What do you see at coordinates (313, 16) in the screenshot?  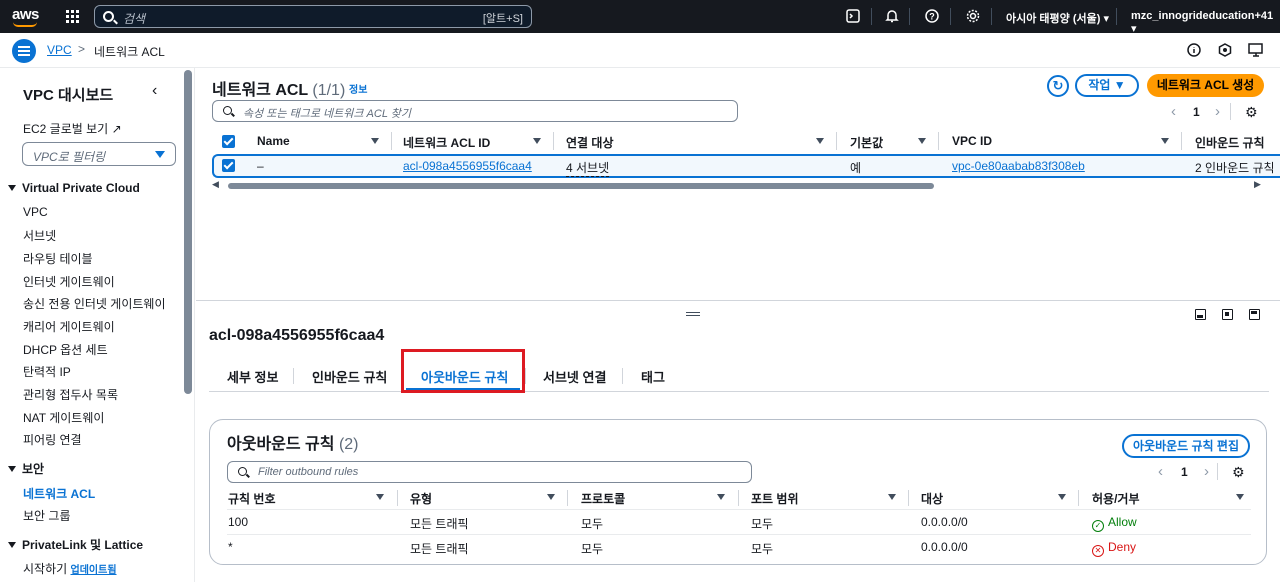 I see `global-search-input: 검색 [알트+S]` at bounding box center [313, 16].